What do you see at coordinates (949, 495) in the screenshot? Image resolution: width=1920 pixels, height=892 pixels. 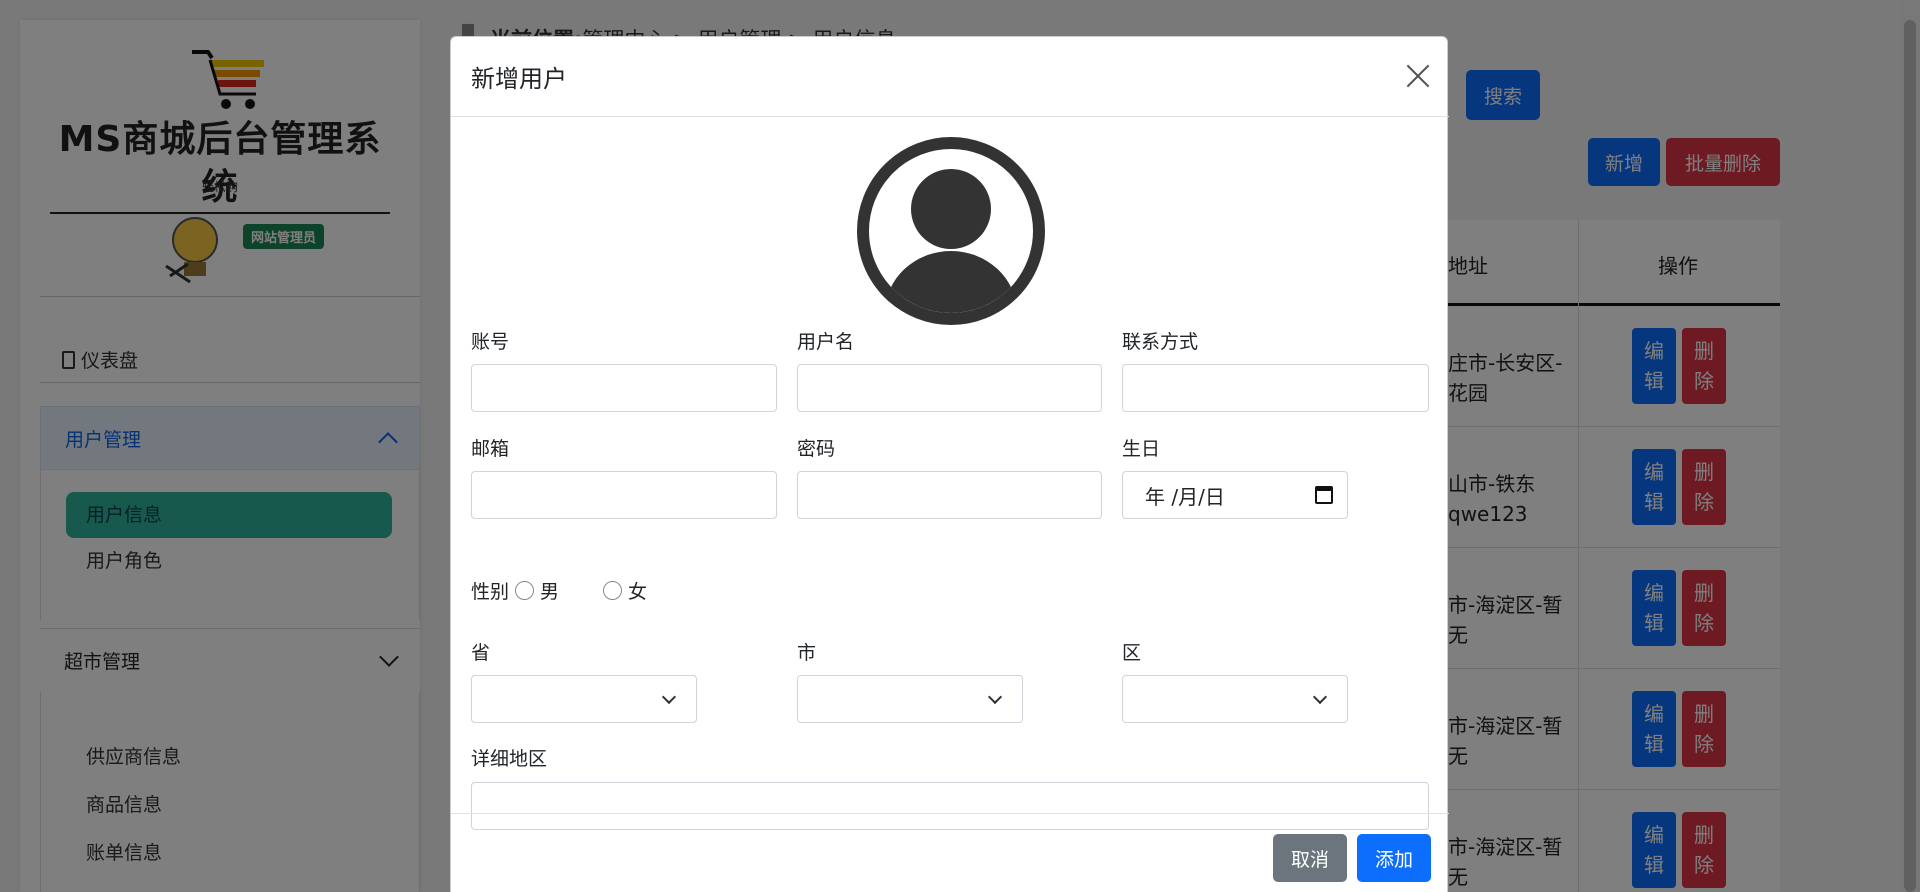 I see `password-input` at bounding box center [949, 495].